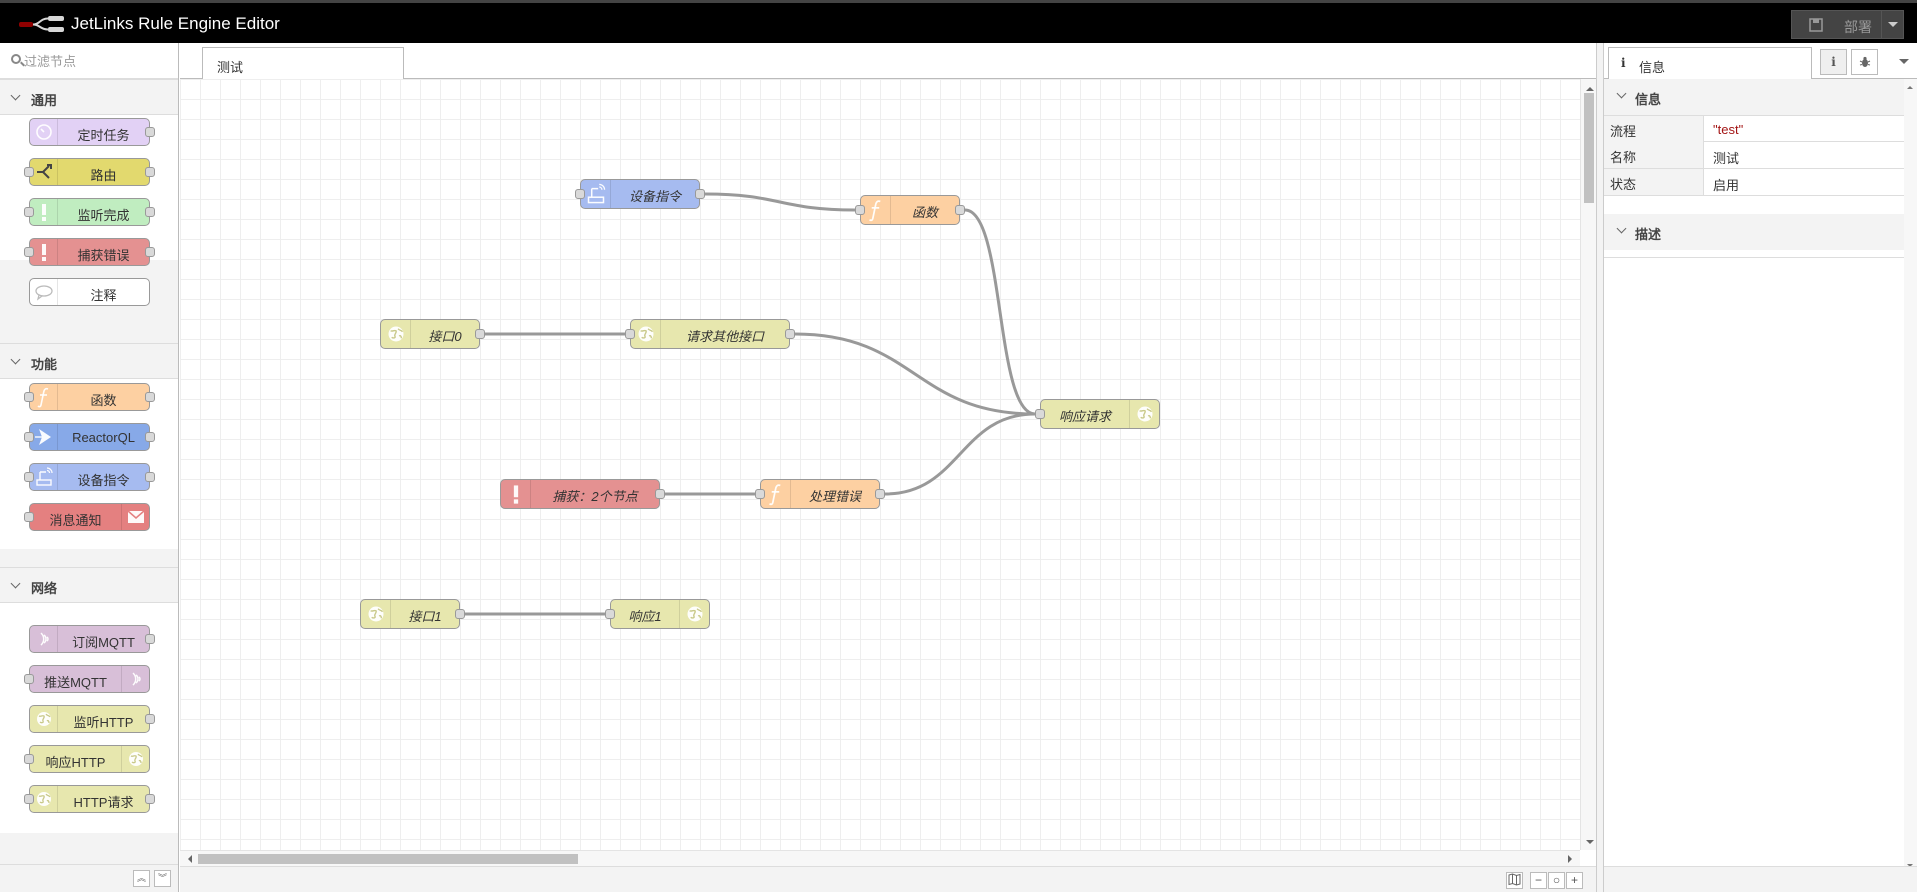  What do you see at coordinates (1590, 844) in the screenshot?
I see `scroll-down-icon` at bounding box center [1590, 844].